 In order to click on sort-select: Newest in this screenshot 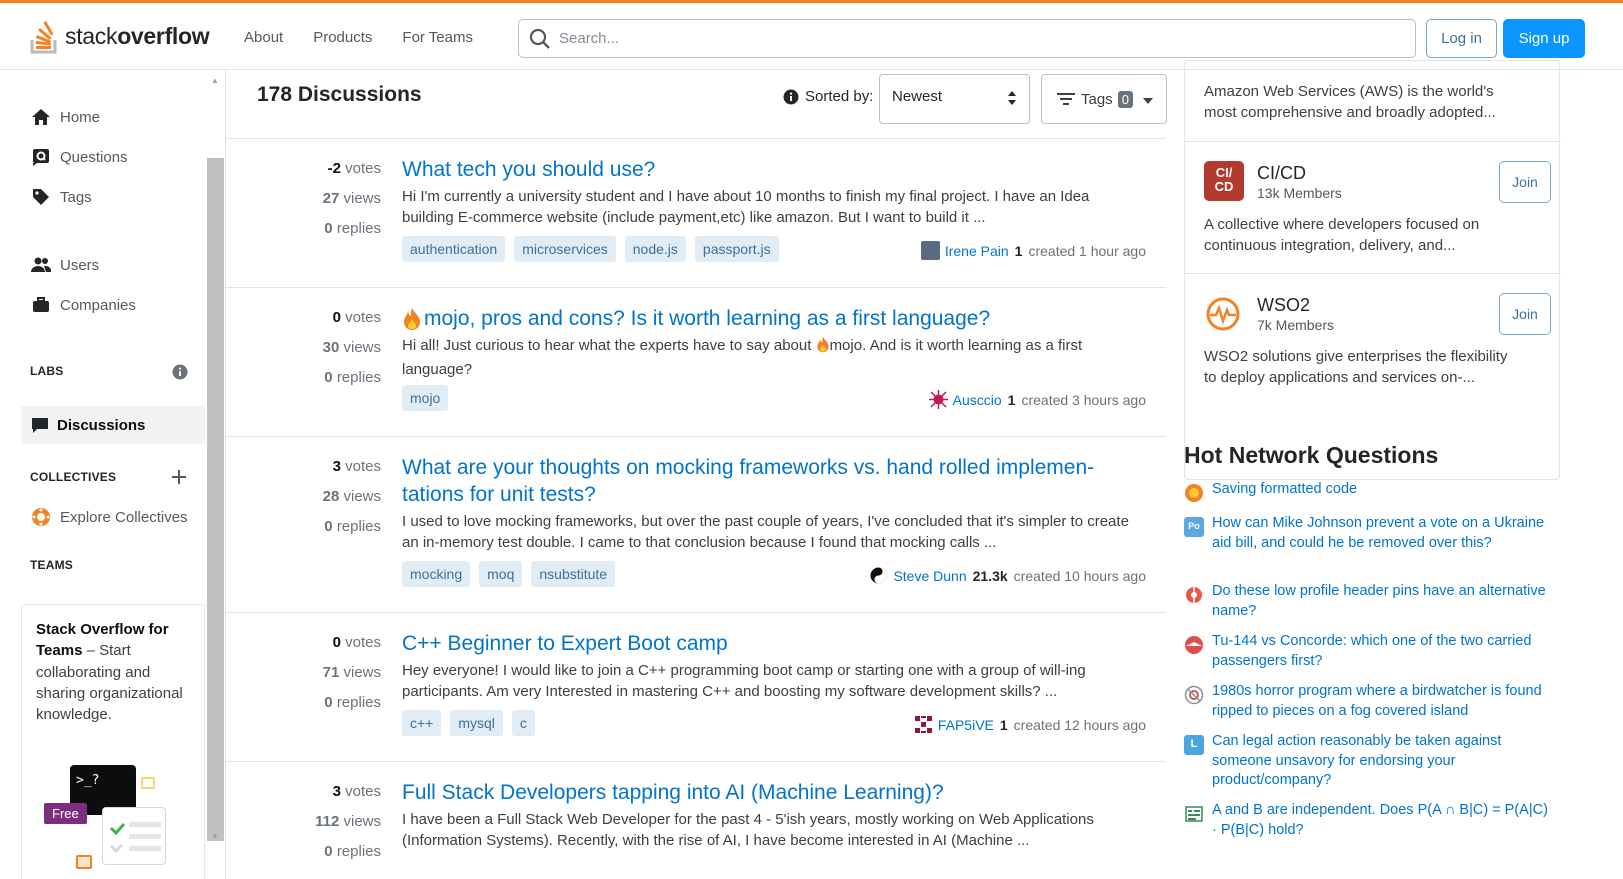, I will do `click(954, 99)`.